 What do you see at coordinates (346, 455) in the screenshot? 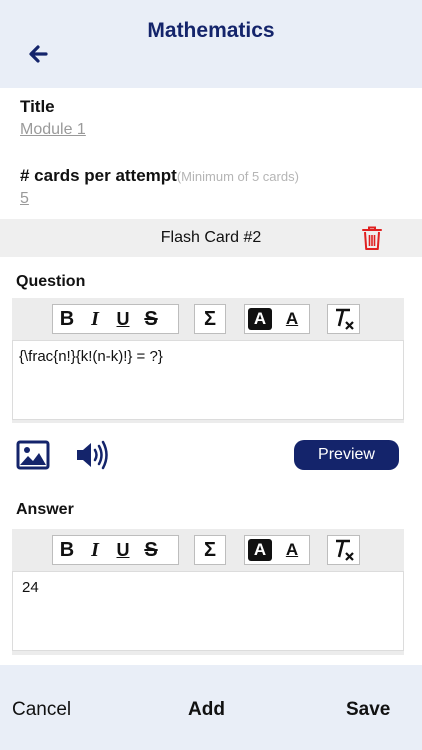
I see `preview-button: Preview` at bounding box center [346, 455].